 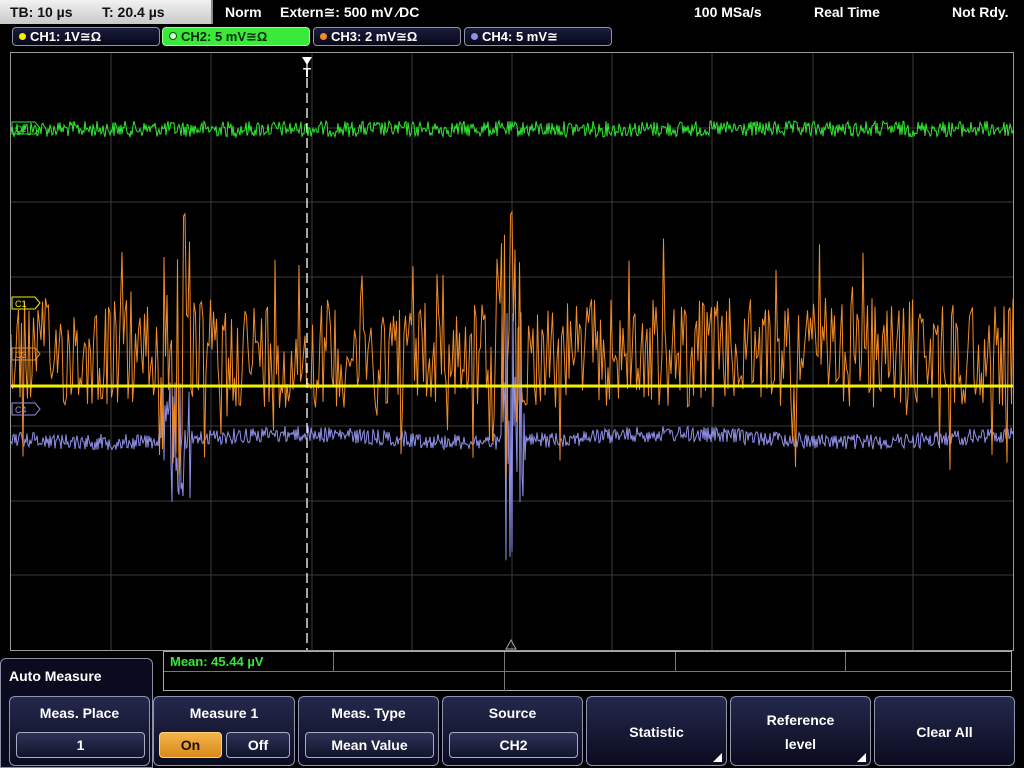 What do you see at coordinates (258, 745) in the screenshot?
I see `measure1-off-button: Off` at bounding box center [258, 745].